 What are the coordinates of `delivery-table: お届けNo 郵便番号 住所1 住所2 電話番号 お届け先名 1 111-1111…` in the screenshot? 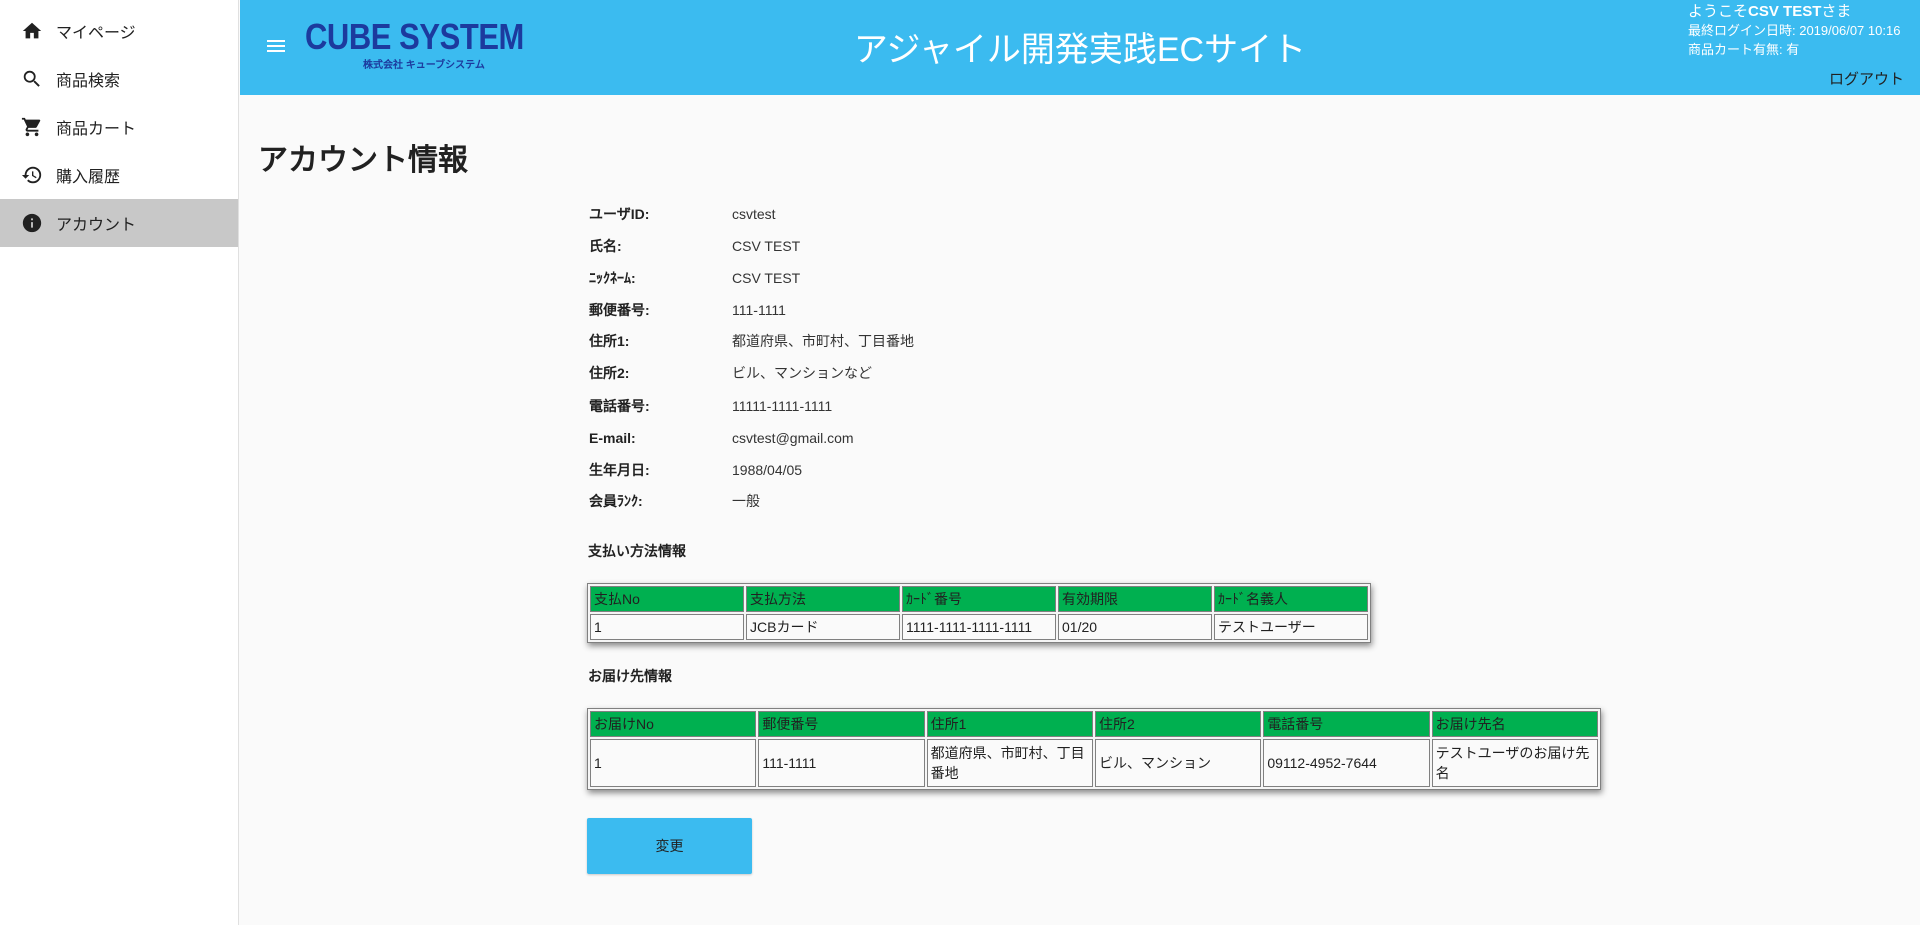 It's located at (1094, 749).